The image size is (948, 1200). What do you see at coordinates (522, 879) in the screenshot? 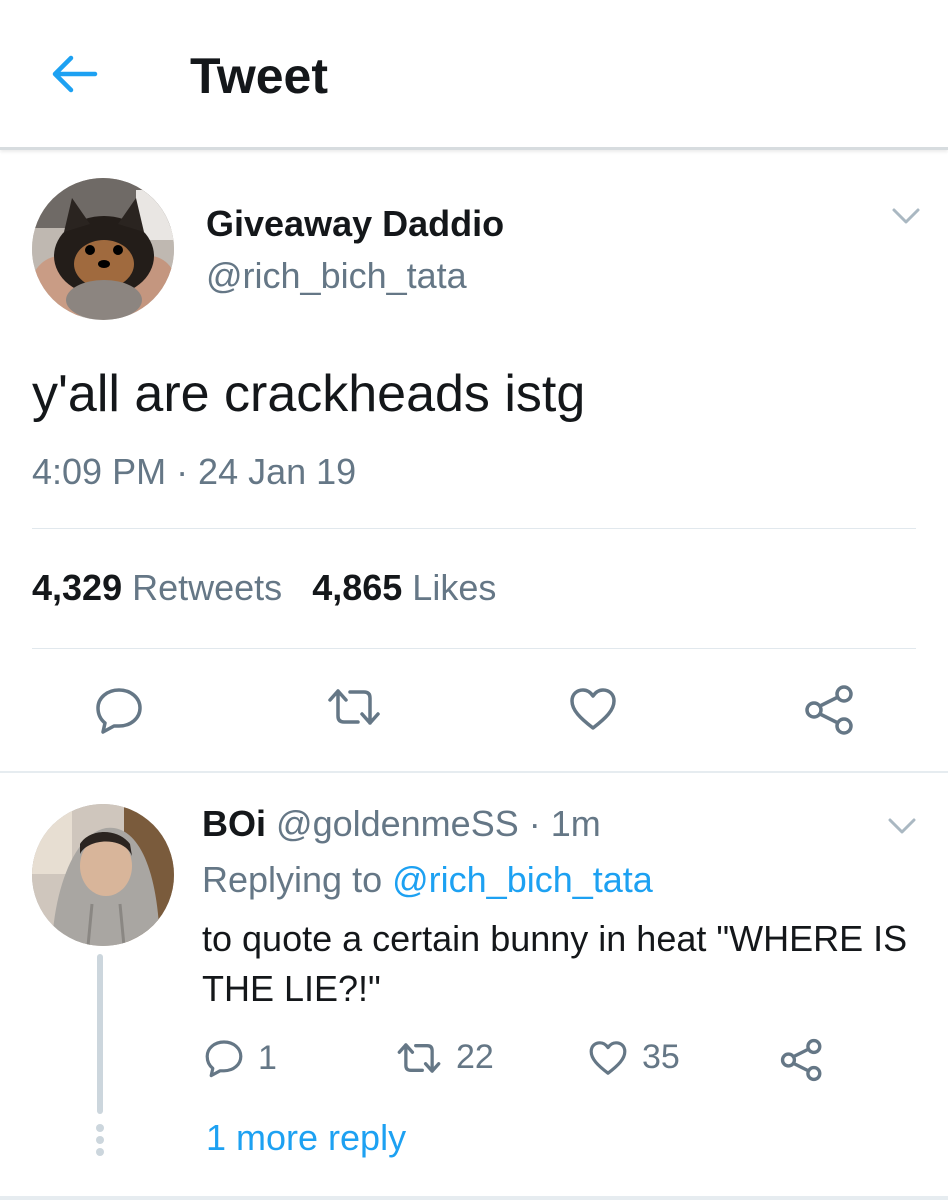
I see `replying-mention-link: @rich_bich_tata` at bounding box center [522, 879].